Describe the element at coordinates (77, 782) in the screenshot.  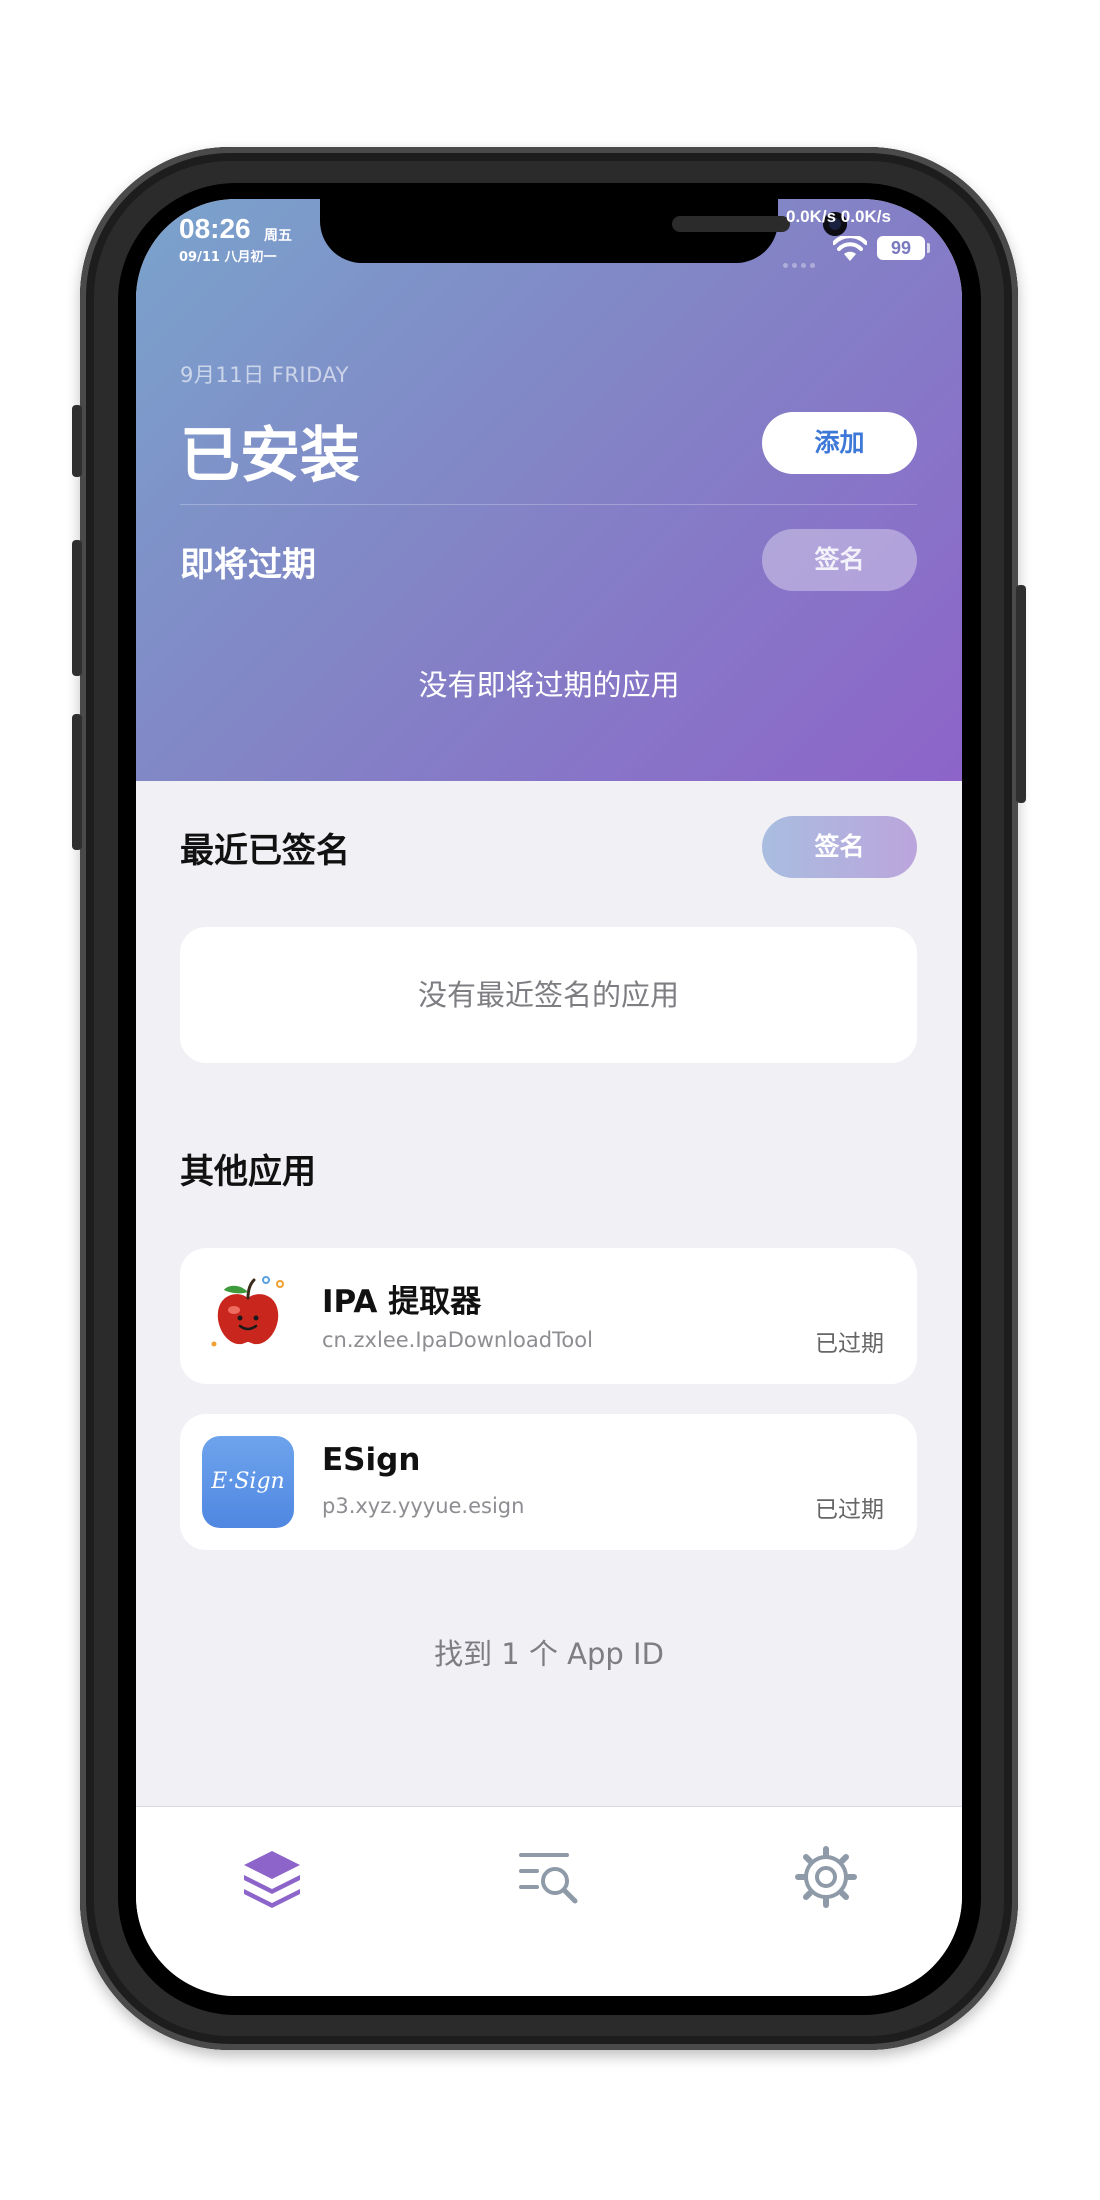
I see `volume-down-button` at that location.